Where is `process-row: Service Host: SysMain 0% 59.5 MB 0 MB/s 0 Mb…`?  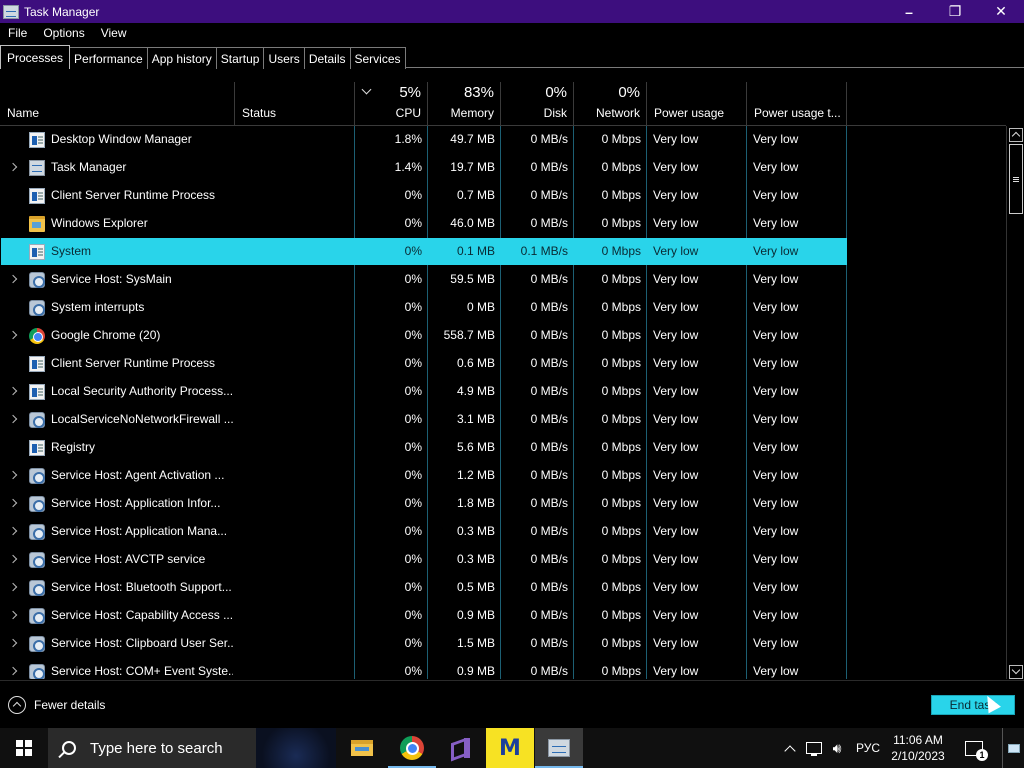
process-row: Service Host: SysMain 0% 59.5 MB 0 MB/s 0 Mb… is located at coordinates (503, 280).